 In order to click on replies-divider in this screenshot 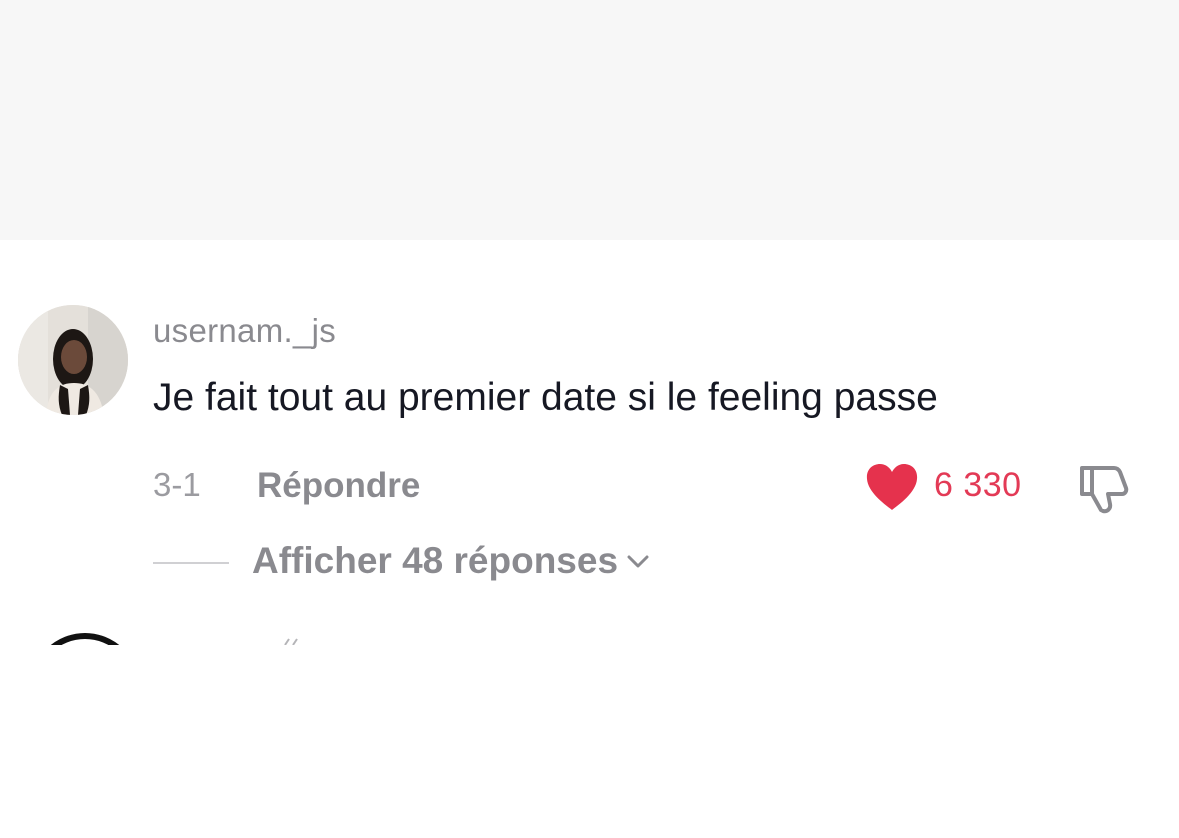, I will do `click(191, 563)`.